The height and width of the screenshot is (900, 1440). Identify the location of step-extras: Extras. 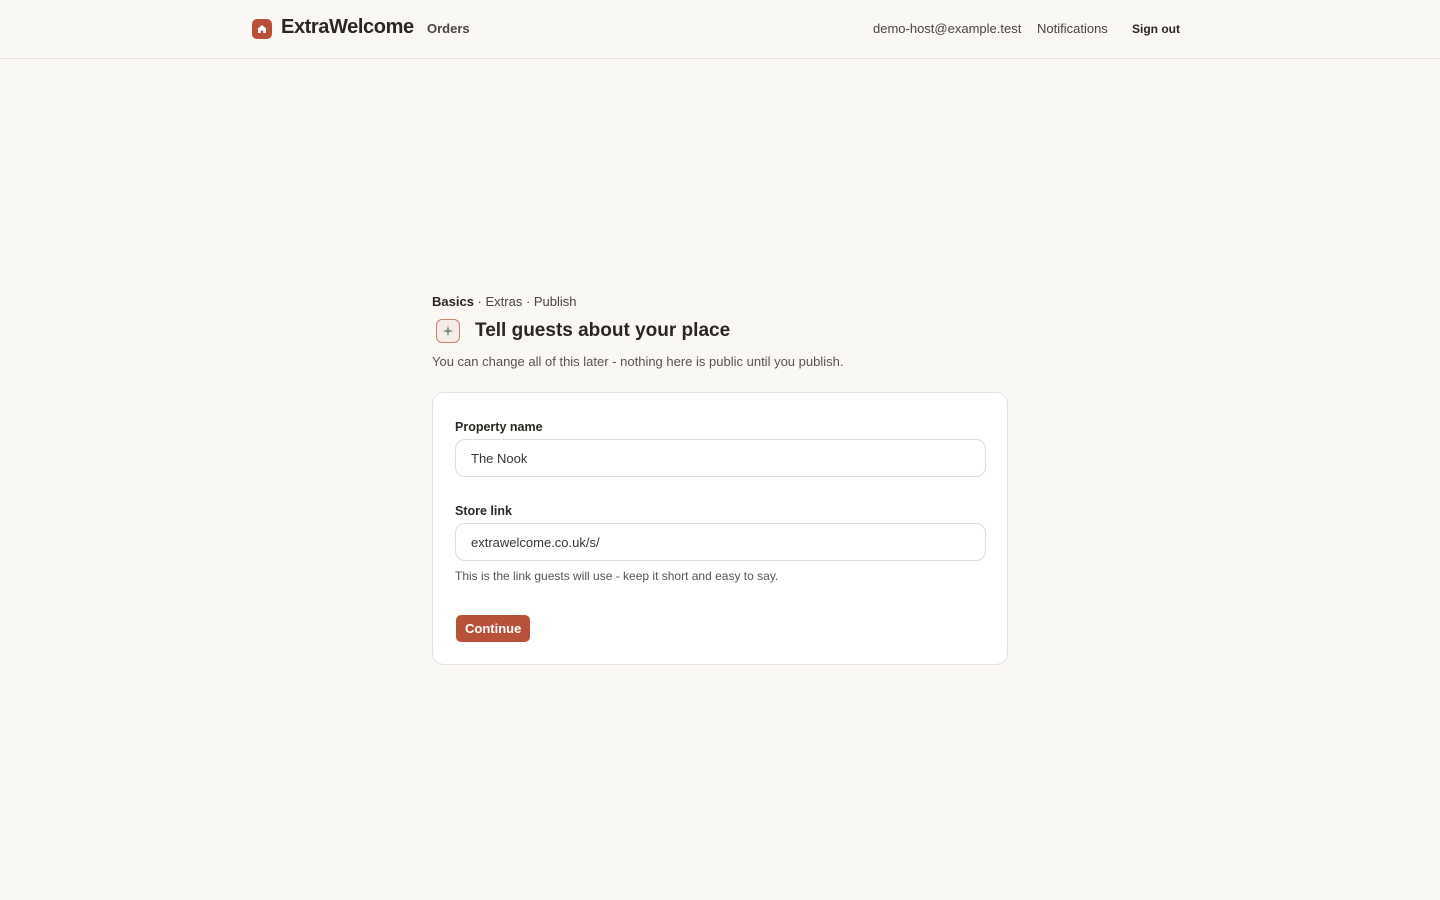
(504, 301).